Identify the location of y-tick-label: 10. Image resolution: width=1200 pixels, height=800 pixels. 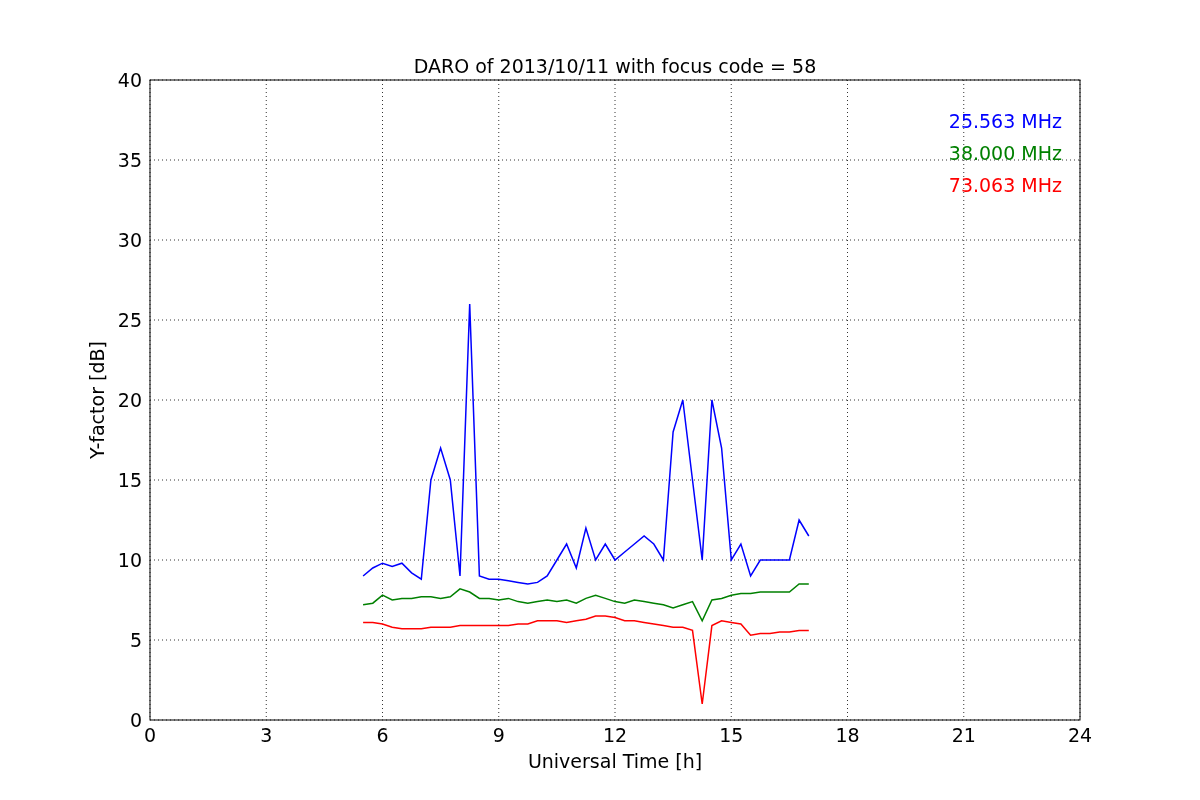
(129, 560).